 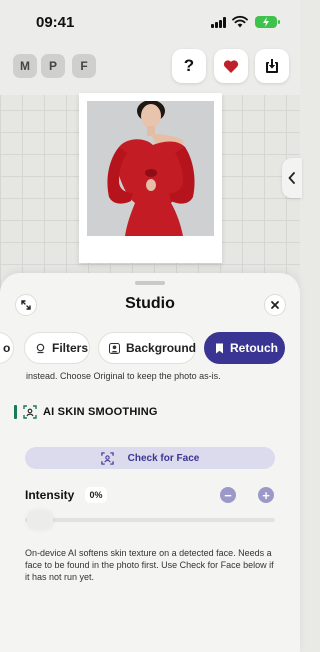 I want to click on tab-retouch-label: Retouch, so click(x=254, y=348).